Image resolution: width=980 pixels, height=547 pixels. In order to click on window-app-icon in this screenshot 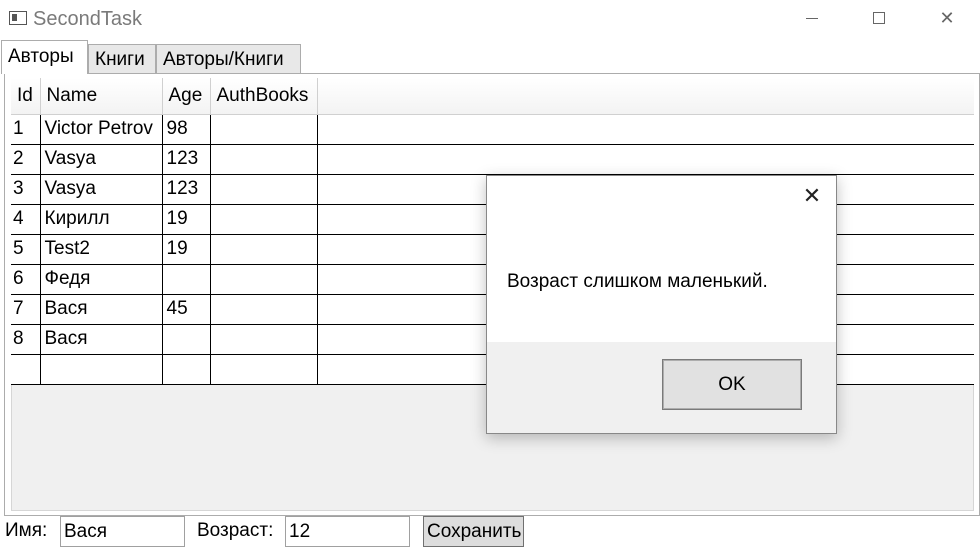, I will do `click(18, 18)`.